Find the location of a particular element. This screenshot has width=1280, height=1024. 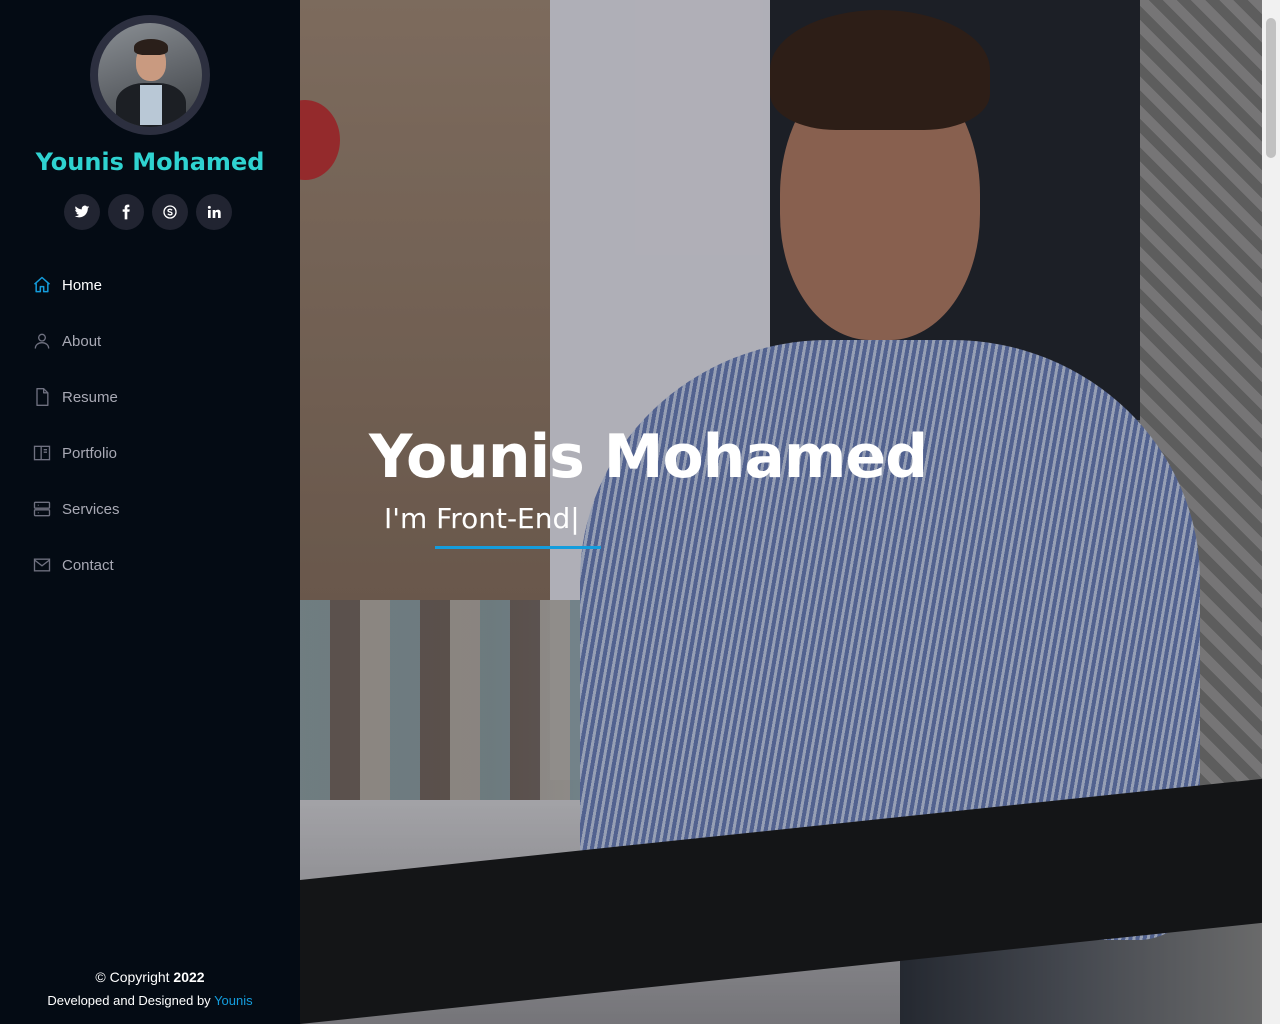

nav-item-portfolio: Portfolio is located at coordinates (150, 453).